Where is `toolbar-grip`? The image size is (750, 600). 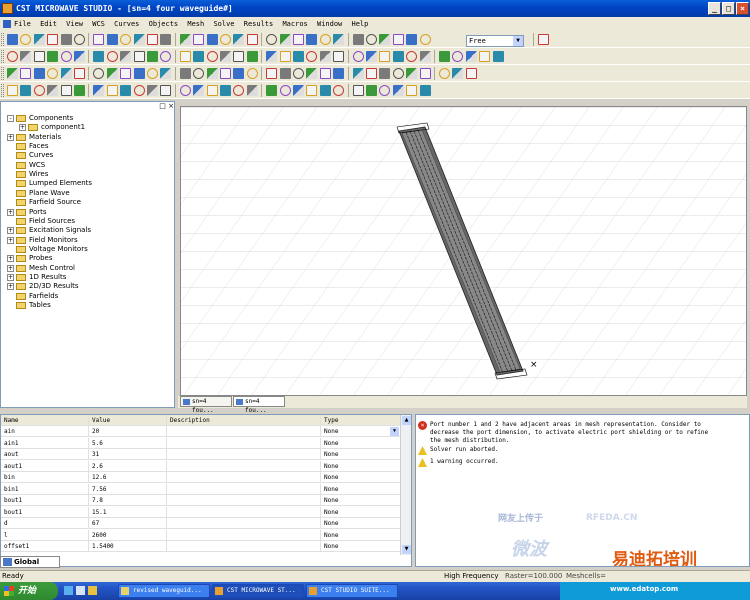 toolbar-grip is located at coordinates (2, 90).